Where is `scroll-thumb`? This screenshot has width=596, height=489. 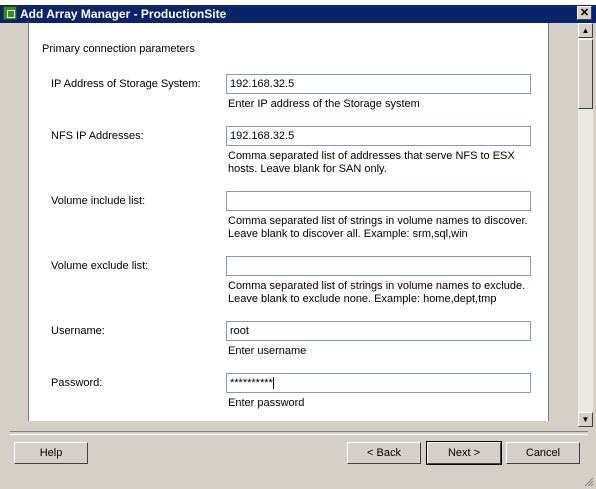 scroll-thumb is located at coordinates (585, 74).